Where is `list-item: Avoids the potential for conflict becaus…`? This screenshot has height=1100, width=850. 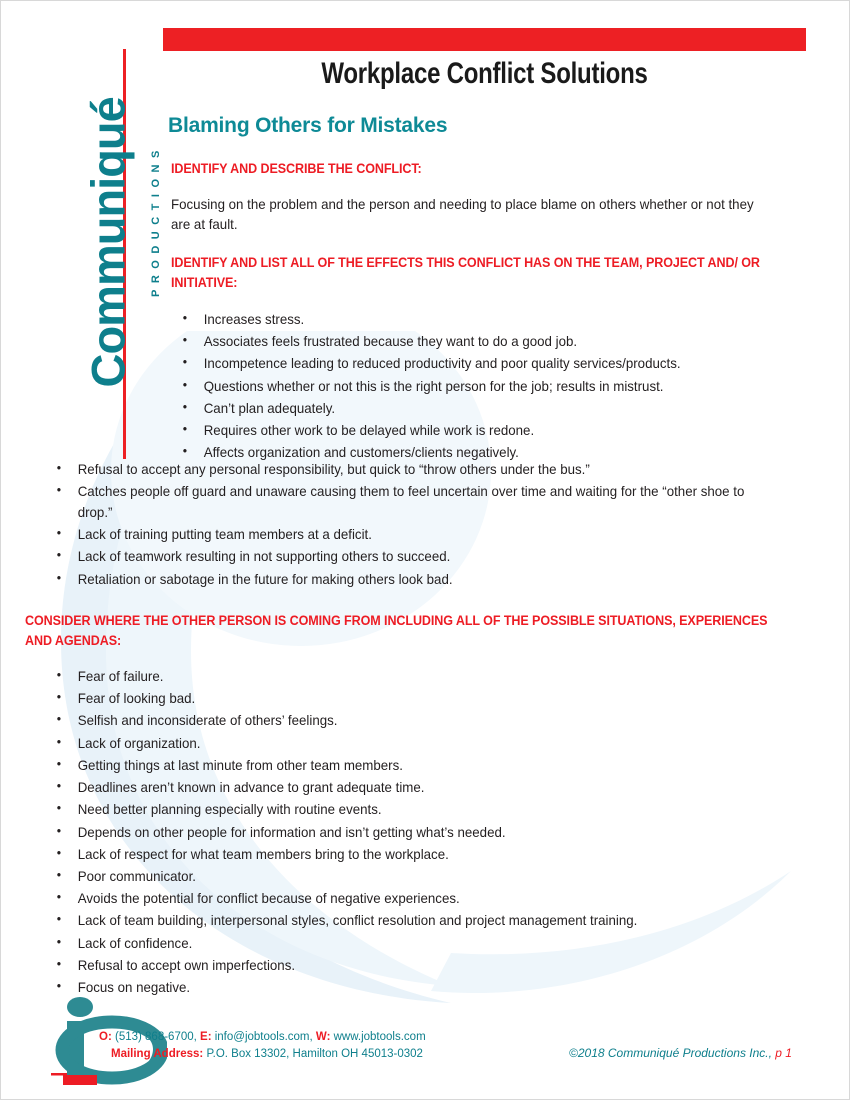 list-item: Avoids the potential for conflict becaus… is located at coordinates (419, 898).